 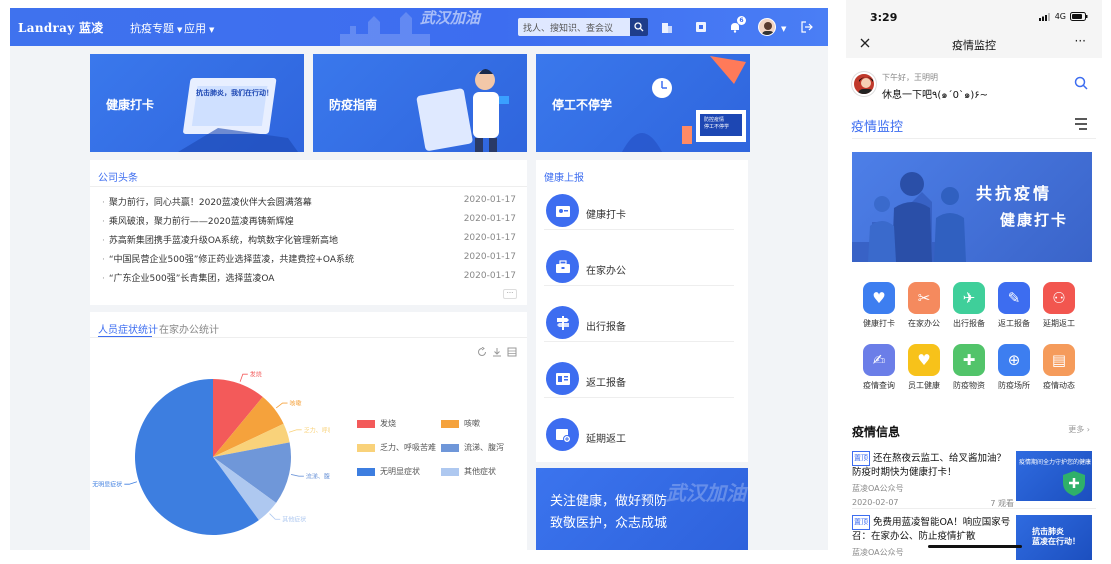 What do you see at coordinates (639, 436) in the screenshot?
I see `report-item-delayed-return: 延期返工` at bounding box center [639, 436].